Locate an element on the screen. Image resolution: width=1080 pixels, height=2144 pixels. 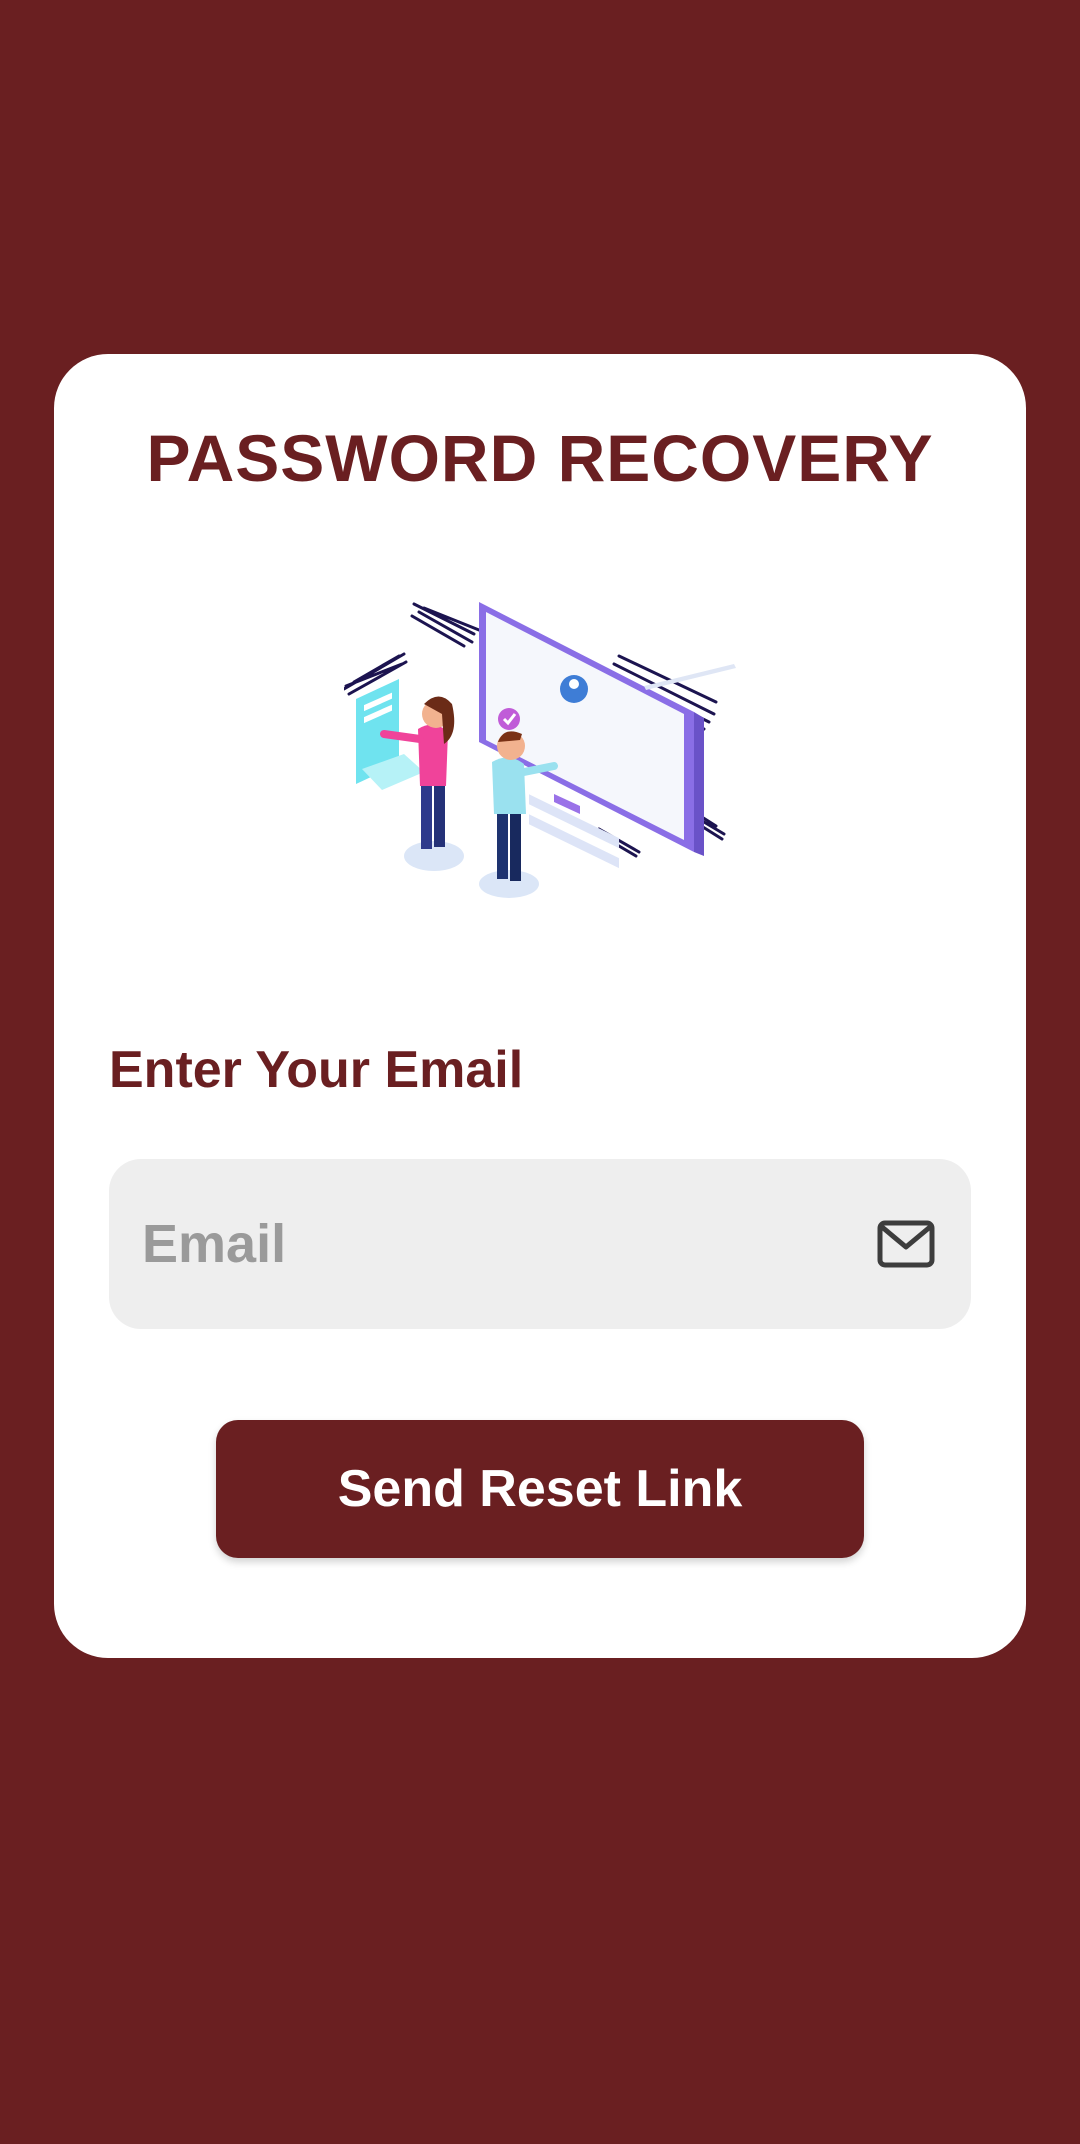
email-label: Enter Your Email is located at coordinates (316, 1070).